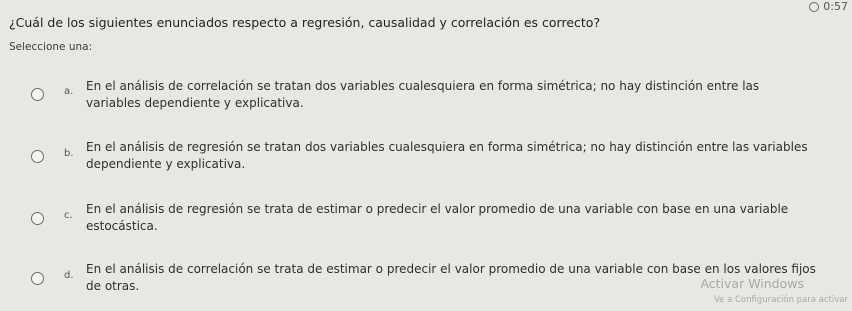  Describe the element at coordinates (69, 153) in the screenshot. I see `option-letter: b.` at that location.